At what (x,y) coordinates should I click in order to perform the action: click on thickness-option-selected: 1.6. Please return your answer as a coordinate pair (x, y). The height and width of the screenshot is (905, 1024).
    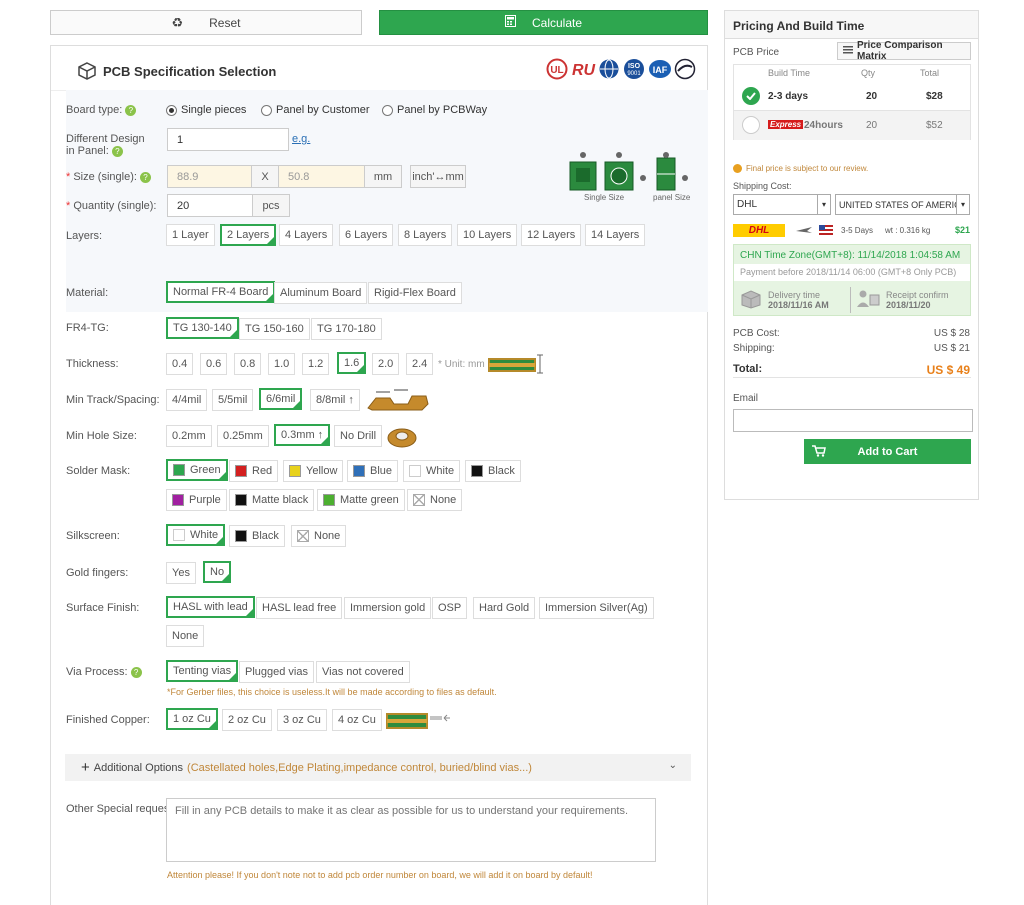
    Looking at the image, I should click on (352, 363).